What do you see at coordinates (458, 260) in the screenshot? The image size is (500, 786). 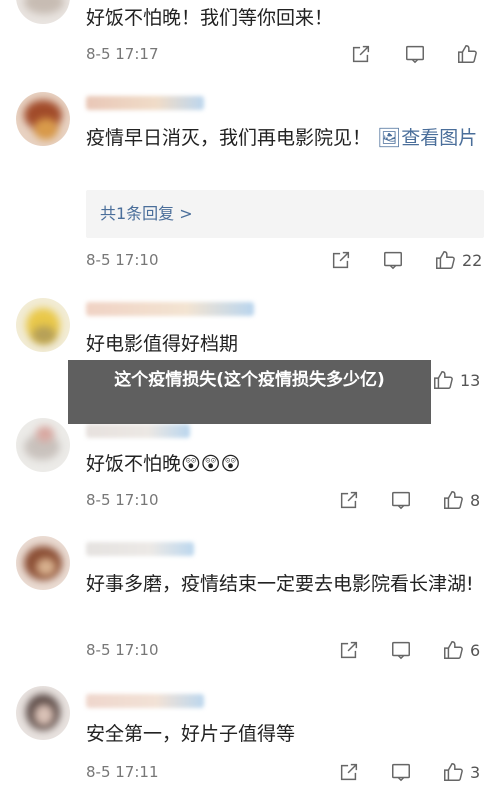 I see `like-button: 22` at bounding box center [458, 260].